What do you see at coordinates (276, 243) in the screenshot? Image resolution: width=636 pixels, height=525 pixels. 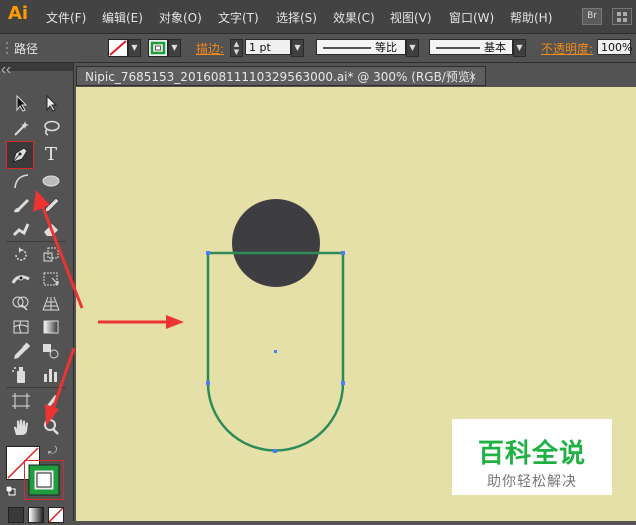 I see `dark-circle-shape` at bounding box center [276, 243].